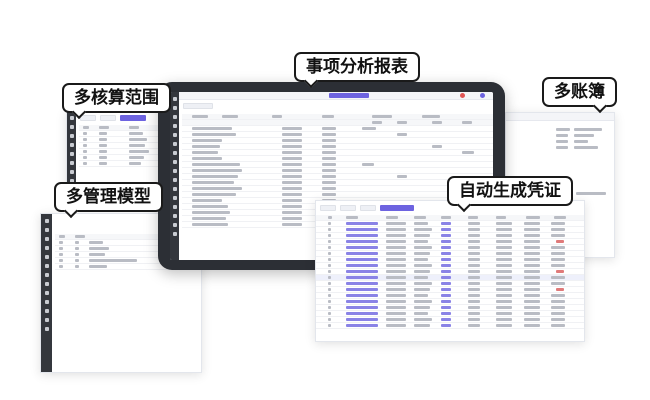 The height and width of the screenshot is (400, 650). What do you see at coordinates (397, 207) in the screenshot?
I see `generate-voucher-button` at bounding box center [397, 207].